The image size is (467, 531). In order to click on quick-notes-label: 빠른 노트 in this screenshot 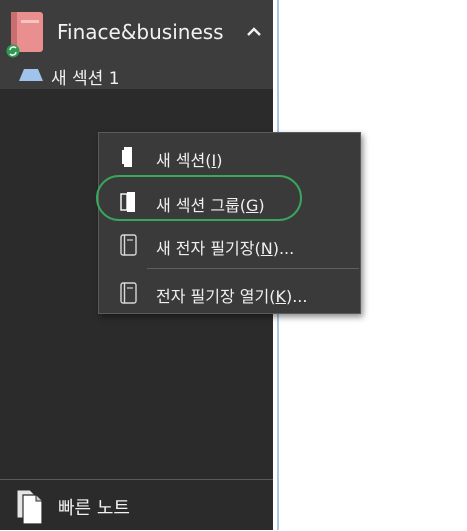, I will do `click(94, 508)`.